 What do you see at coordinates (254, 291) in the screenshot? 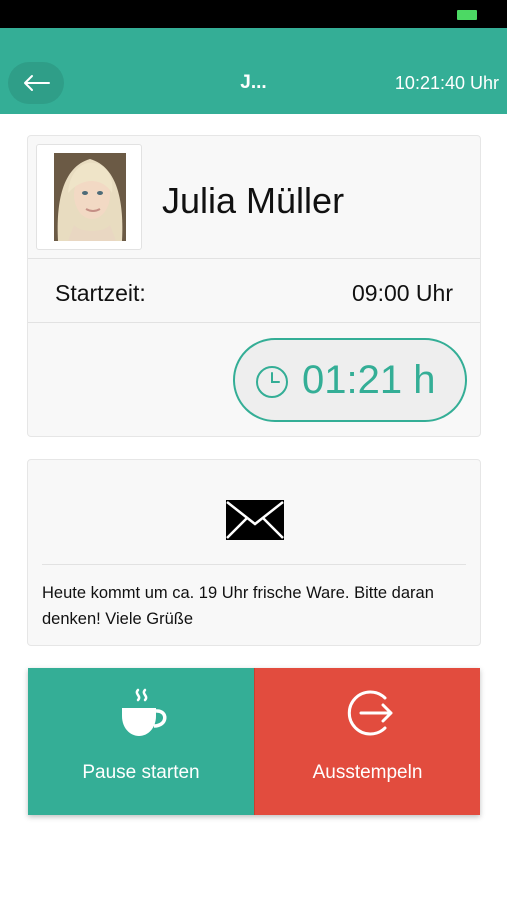
I see `start-time-row: Startzeit: 09:00 Uhr` at bounding box center [254, 291].